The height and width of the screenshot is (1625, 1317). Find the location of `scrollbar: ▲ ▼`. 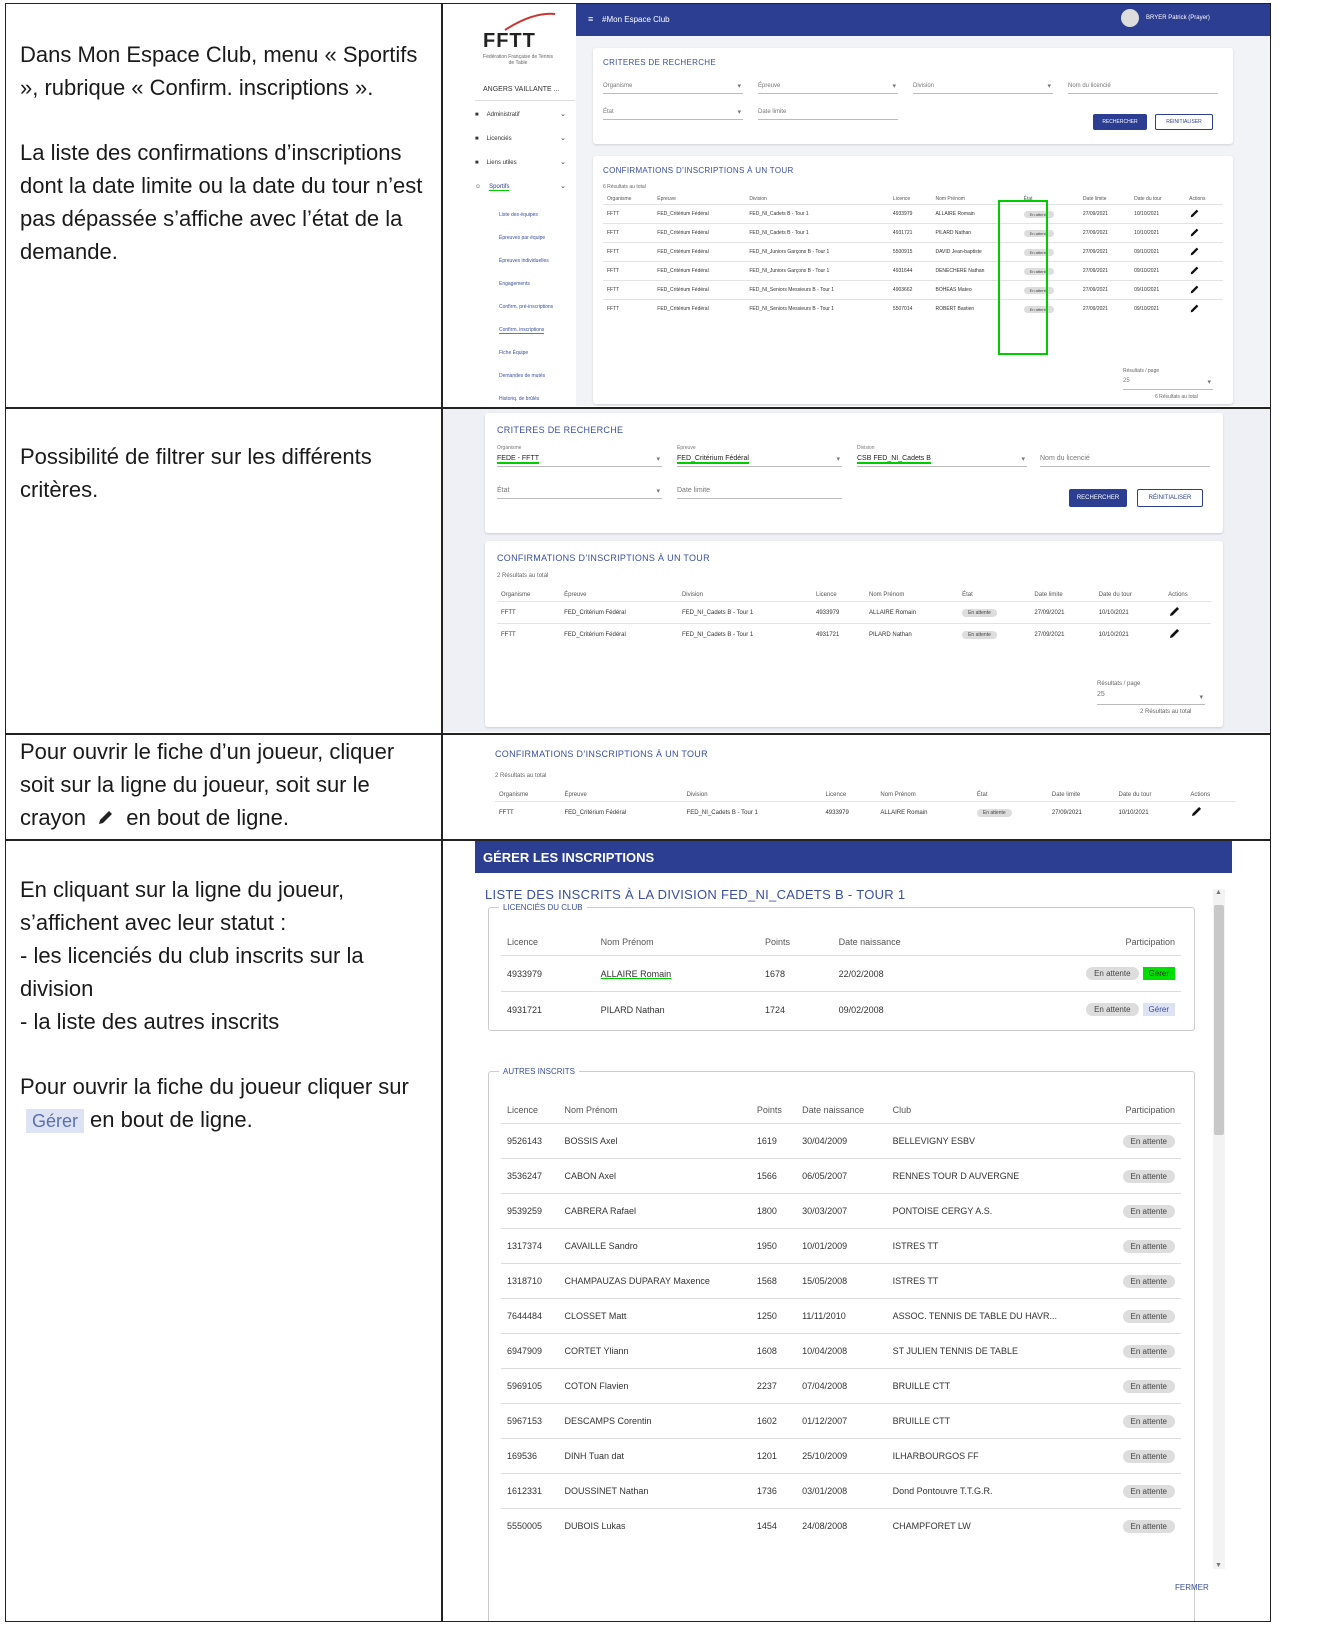

scrollbar: ▲ ▼ is located at coordinates (1219, 1229).